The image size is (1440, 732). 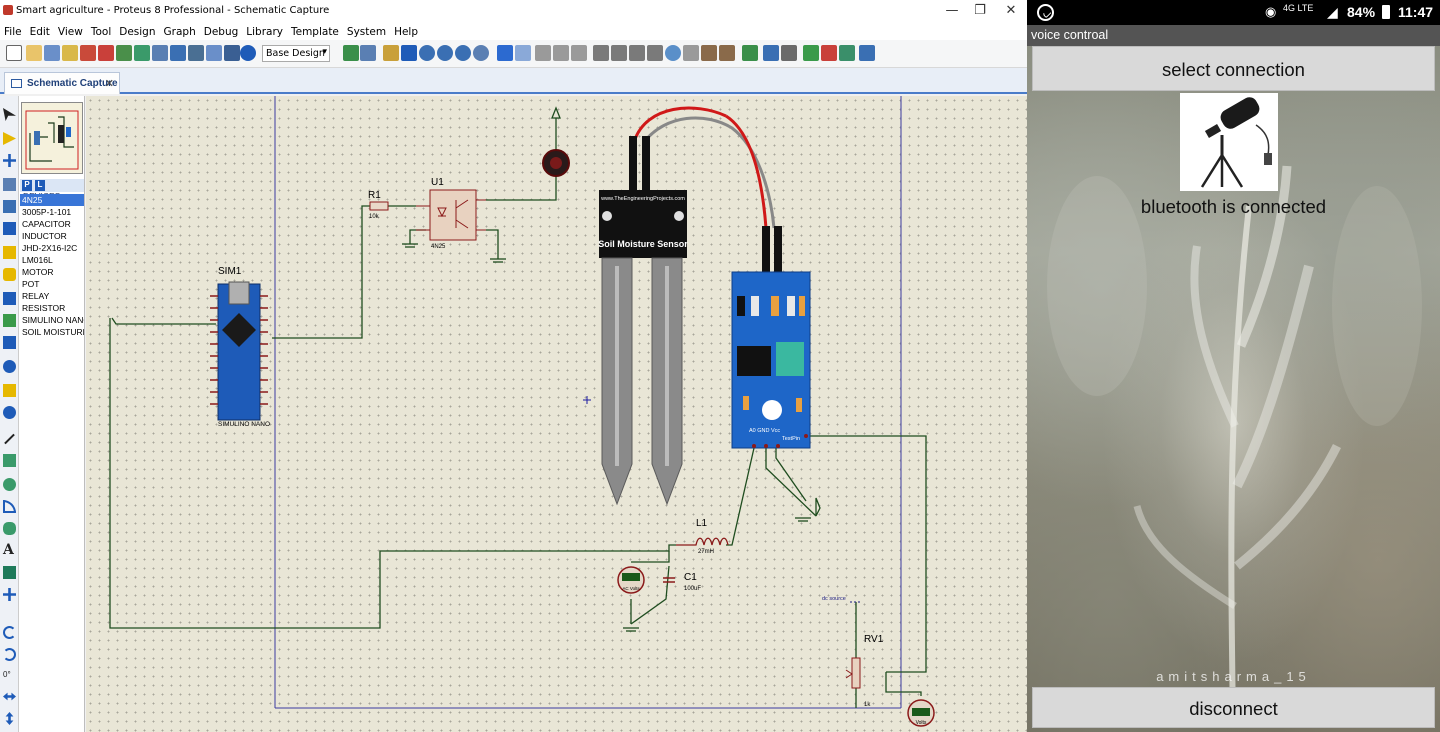 What do you see at coordinates (543, 53) in the screenshot?
I see `cut-icon` at bounding box center [543, 53].